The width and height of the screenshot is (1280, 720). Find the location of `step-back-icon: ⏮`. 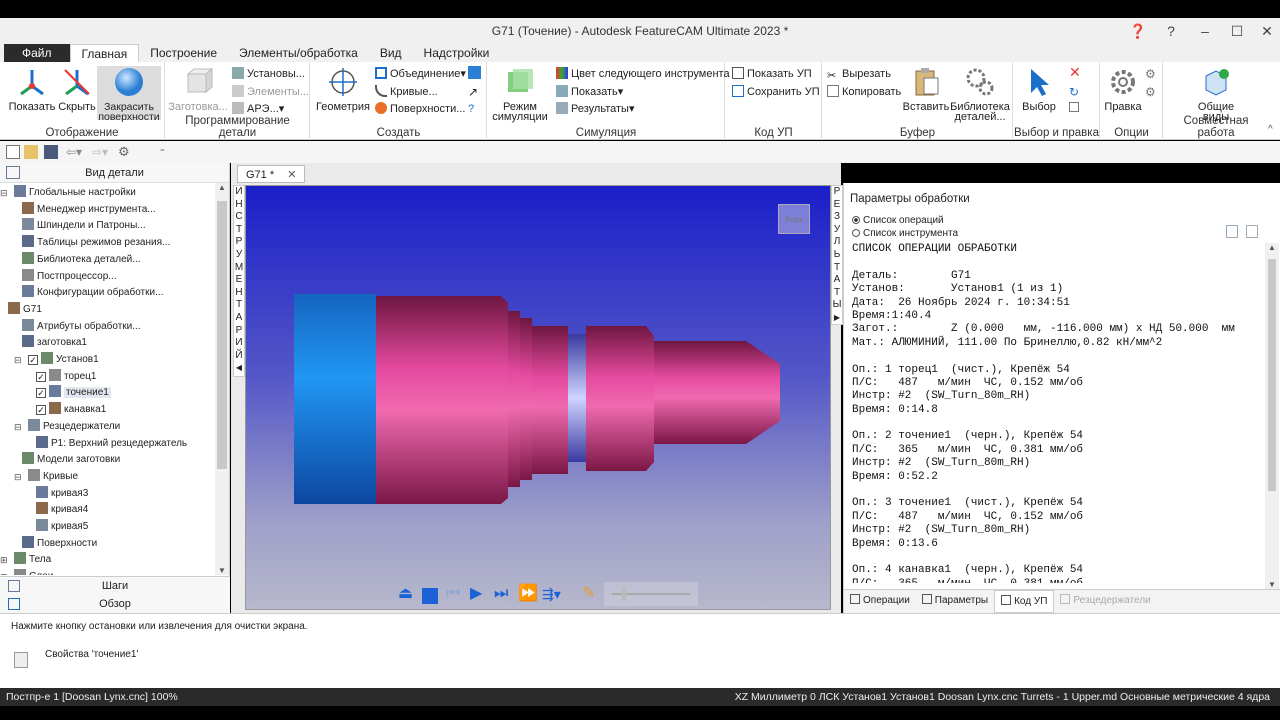

step-back-icon: ⏮ is located at coordinates (453, 594).